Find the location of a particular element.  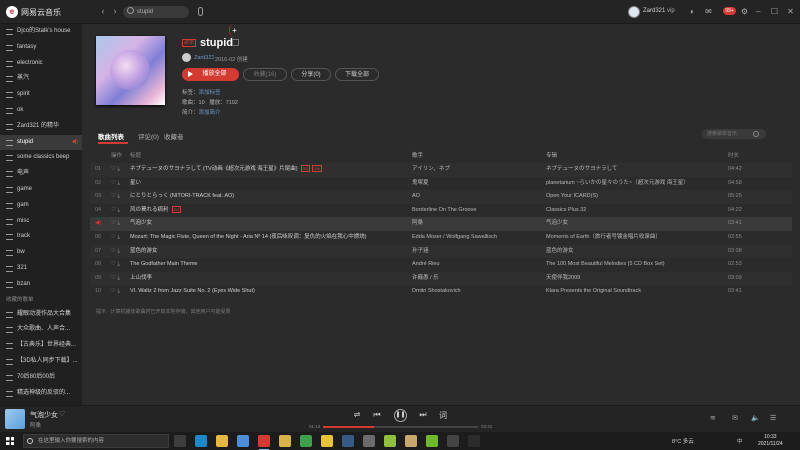

minimize-icon: – is located at coordinates (758, 11).